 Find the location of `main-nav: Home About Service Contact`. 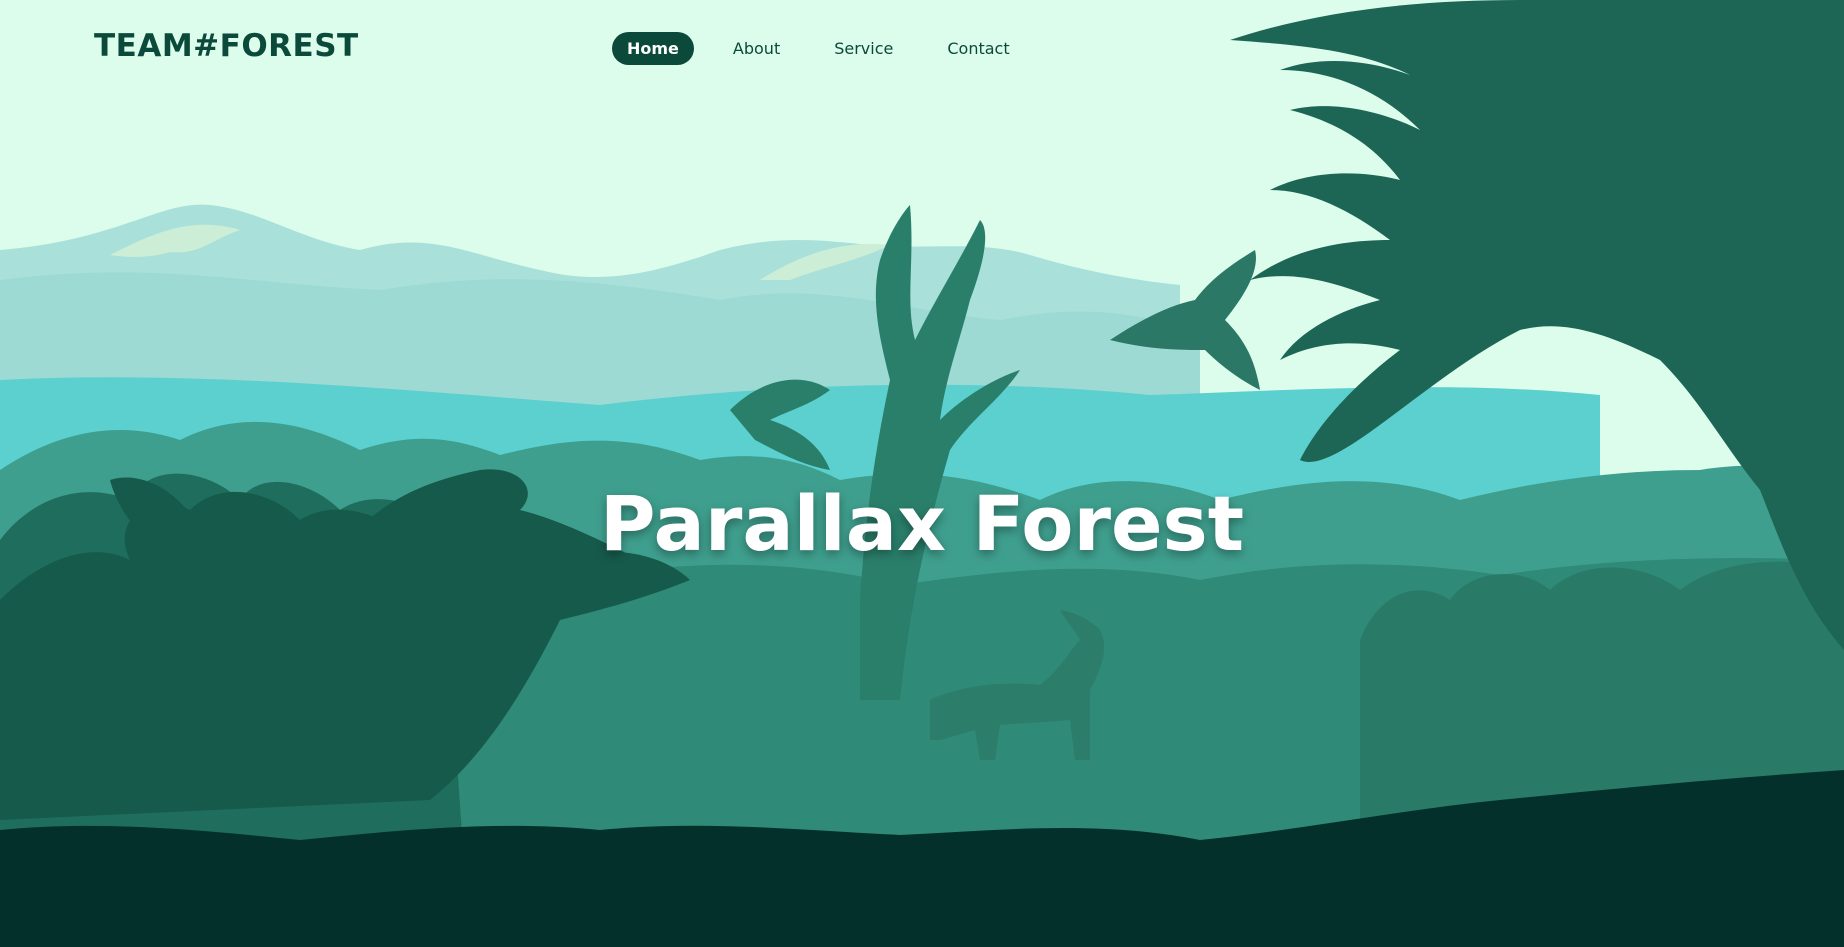

main-nav: Home About Service Contact is located at coordinates (830, 48).